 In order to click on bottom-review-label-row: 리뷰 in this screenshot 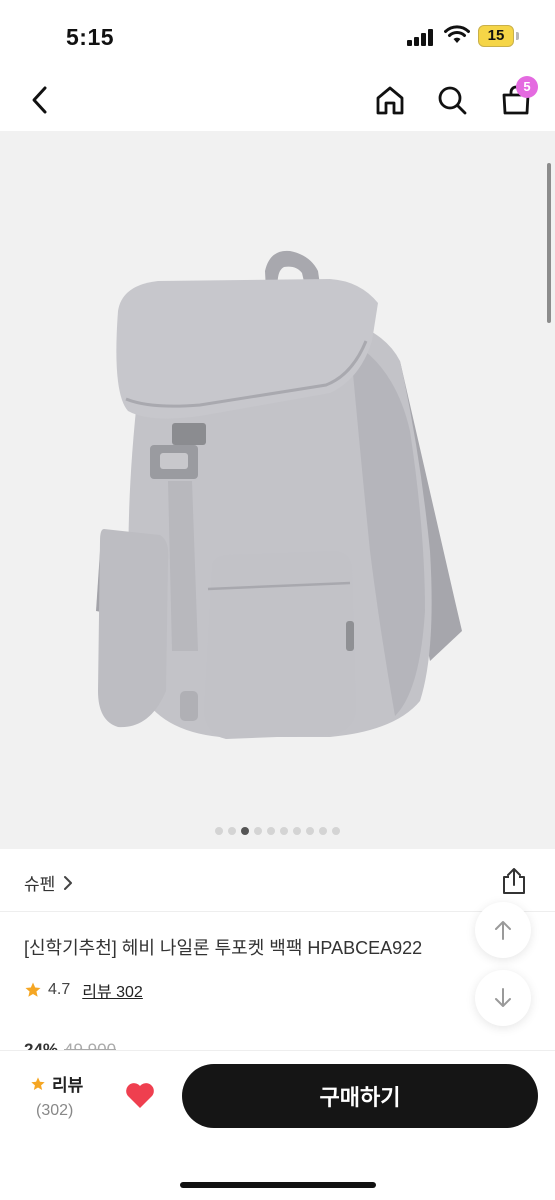, I will do `click(56, 1083)`.